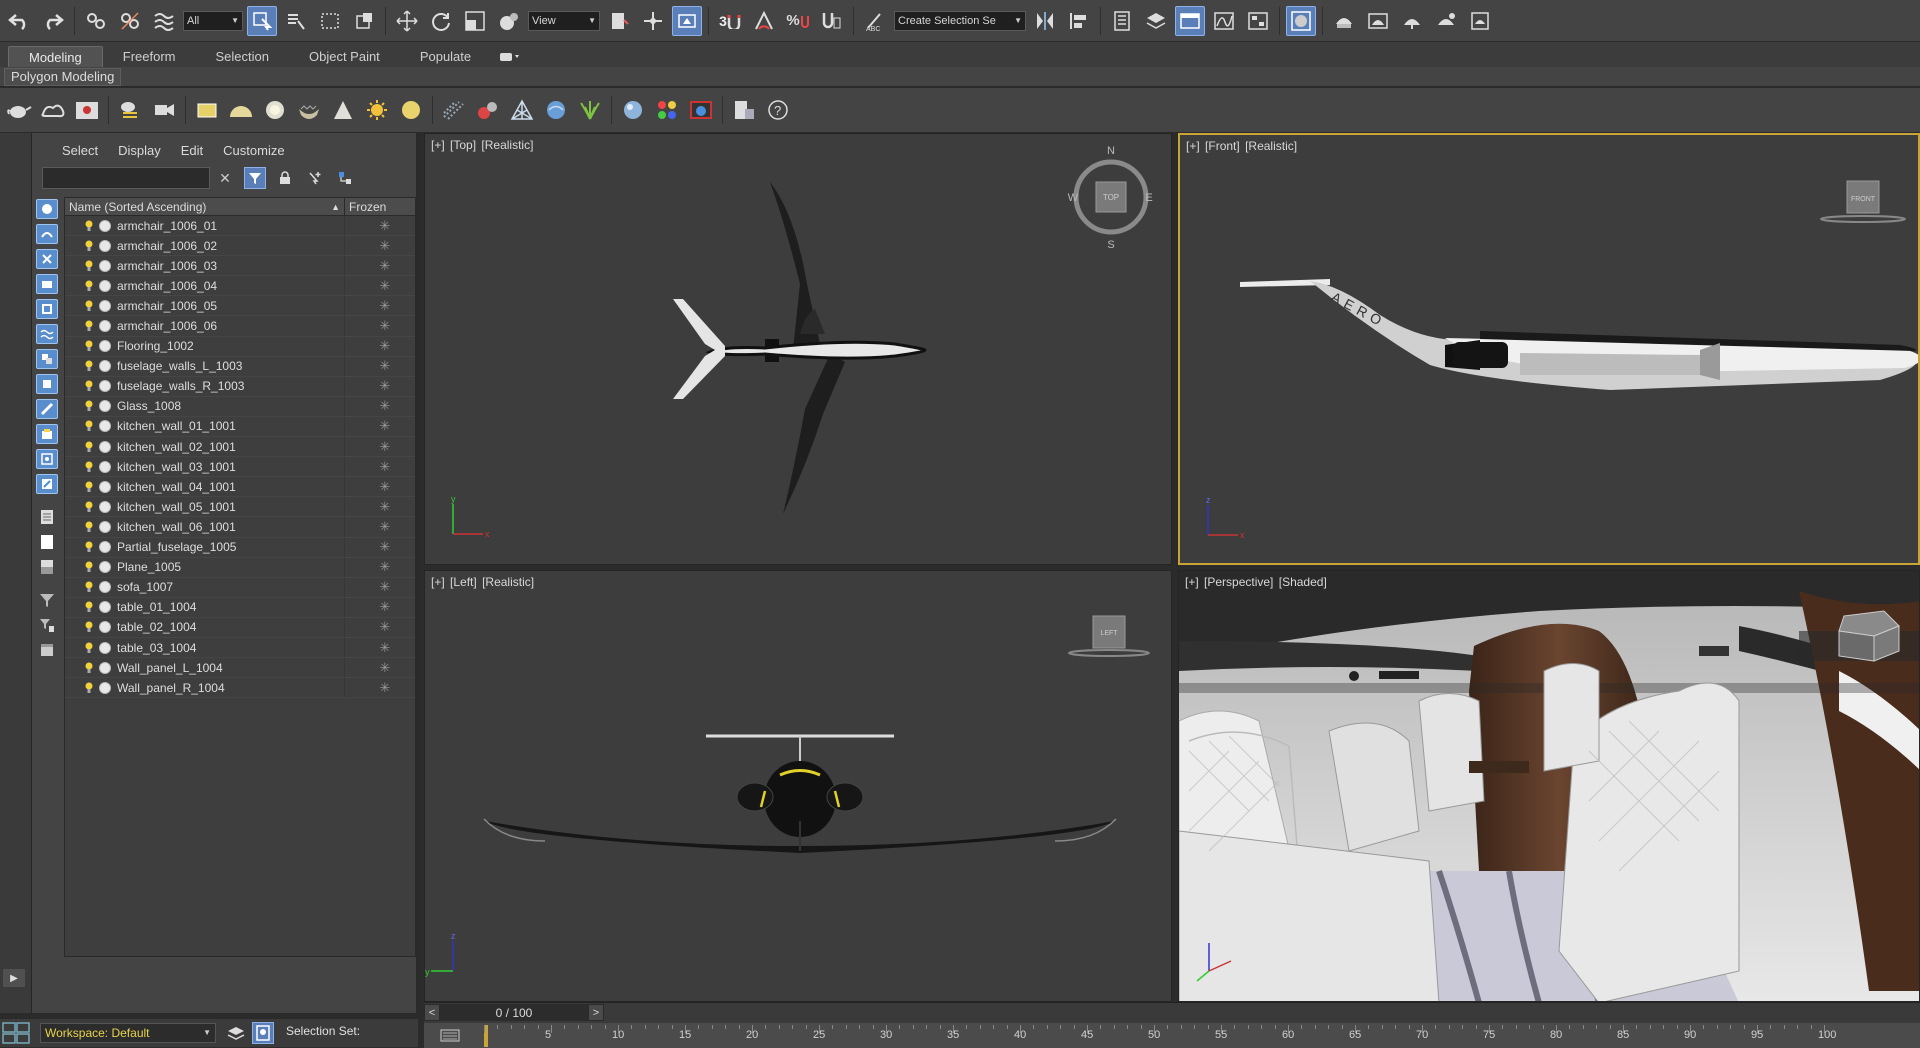 The image size is (1920, 1048). What do you see at coordinates (1480, 21) in the screenshot?
I see `render-cloud-icon` at bounding box center [1480, 21].